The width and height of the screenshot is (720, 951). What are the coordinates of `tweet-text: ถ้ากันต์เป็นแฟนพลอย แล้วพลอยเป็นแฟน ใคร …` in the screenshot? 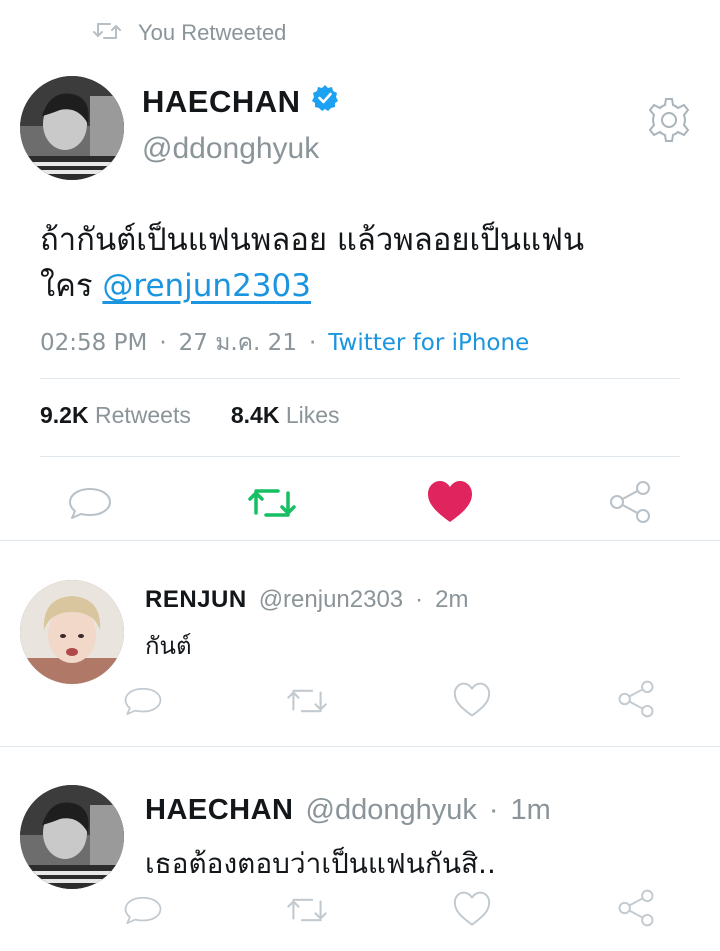 It's located at (365, 263).